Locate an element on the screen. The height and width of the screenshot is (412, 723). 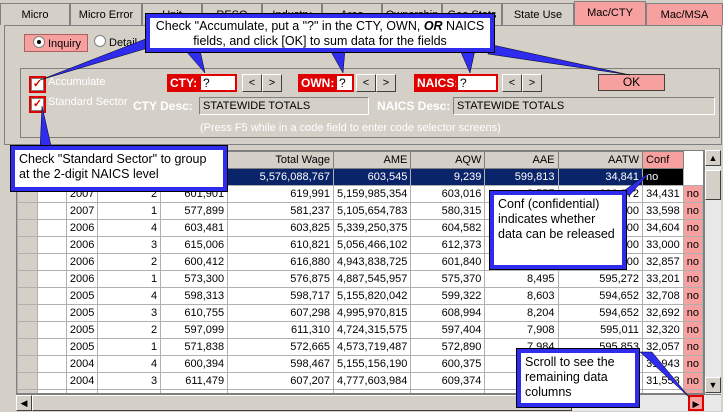
callout-pointer-cty is located at coordinates (195, 61).